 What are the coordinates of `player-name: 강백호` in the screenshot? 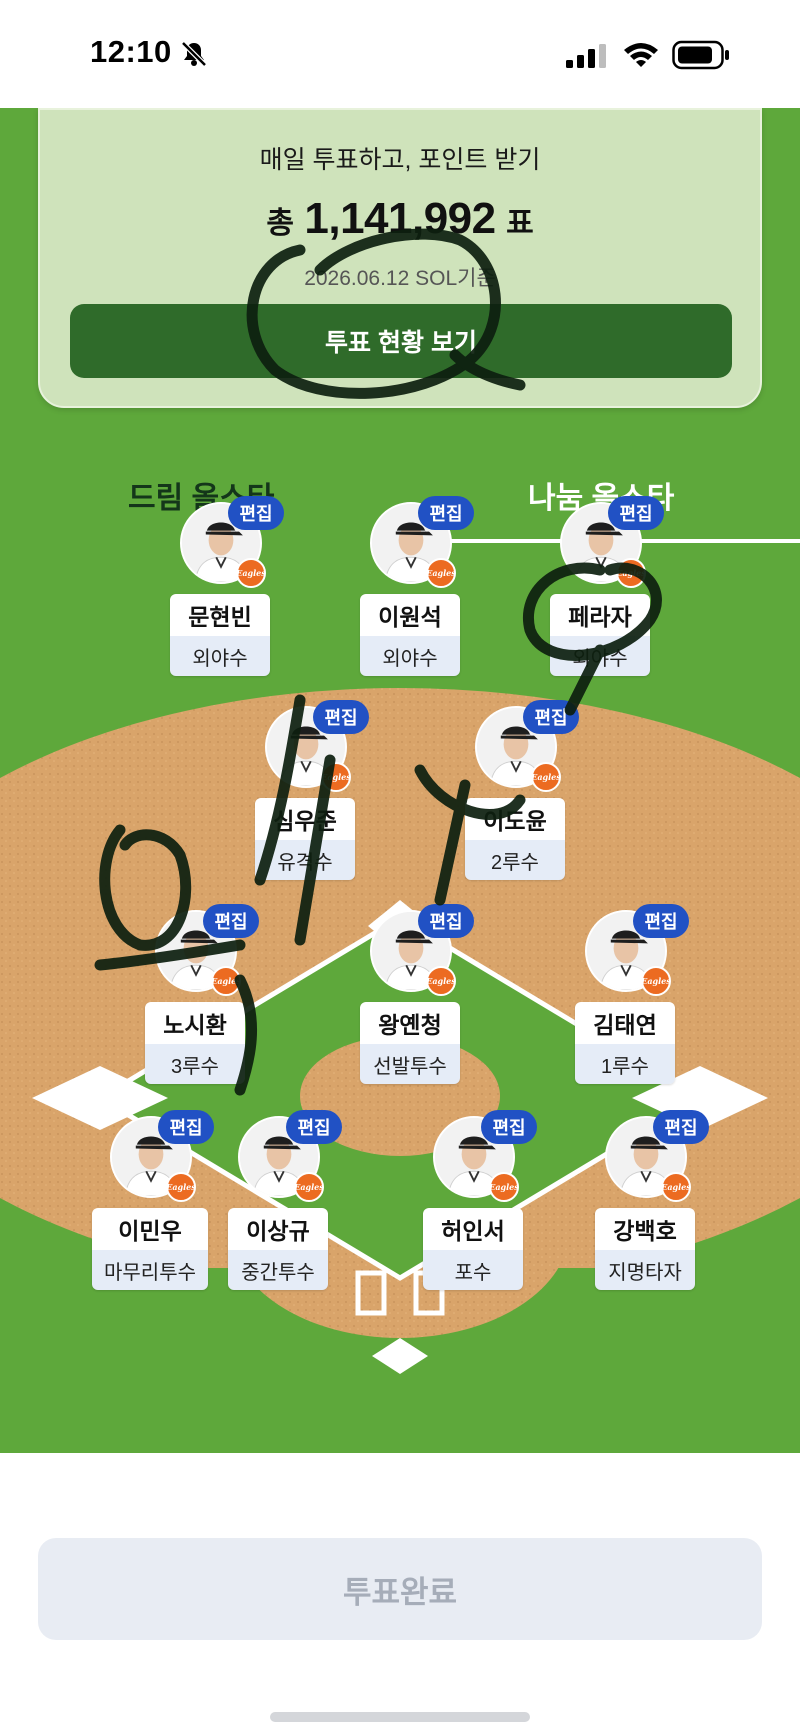 It's located at (645, 1229).